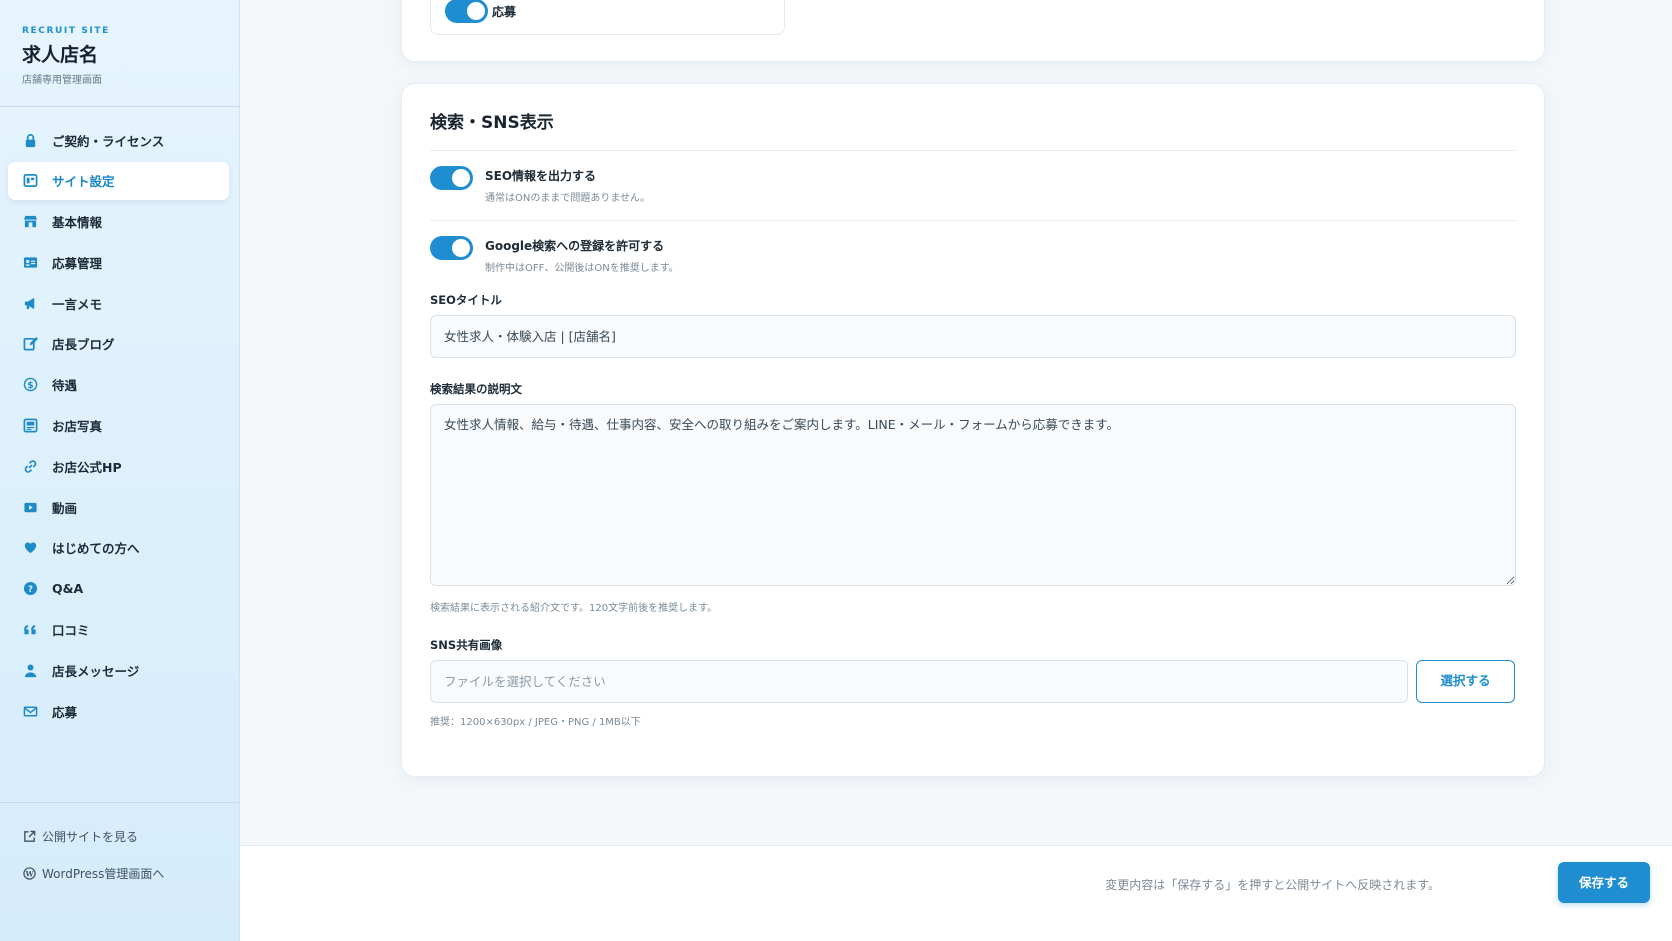  What do you see at coordinates (77, 427) in the screenshot?
I see `sidebar-item-label: お店写真` at bounding box center [77, 427].